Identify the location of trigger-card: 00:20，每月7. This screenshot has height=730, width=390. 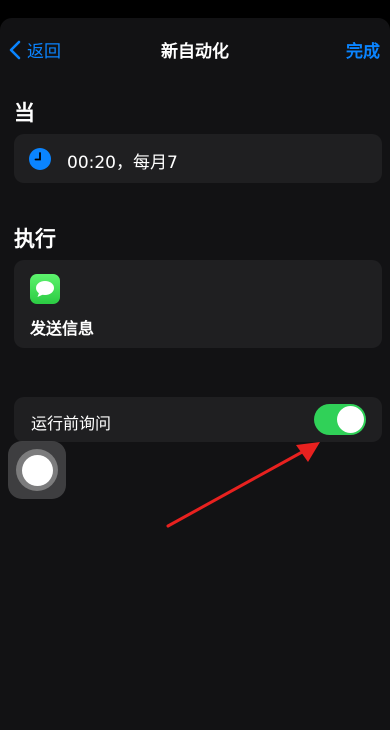
(198, 158).